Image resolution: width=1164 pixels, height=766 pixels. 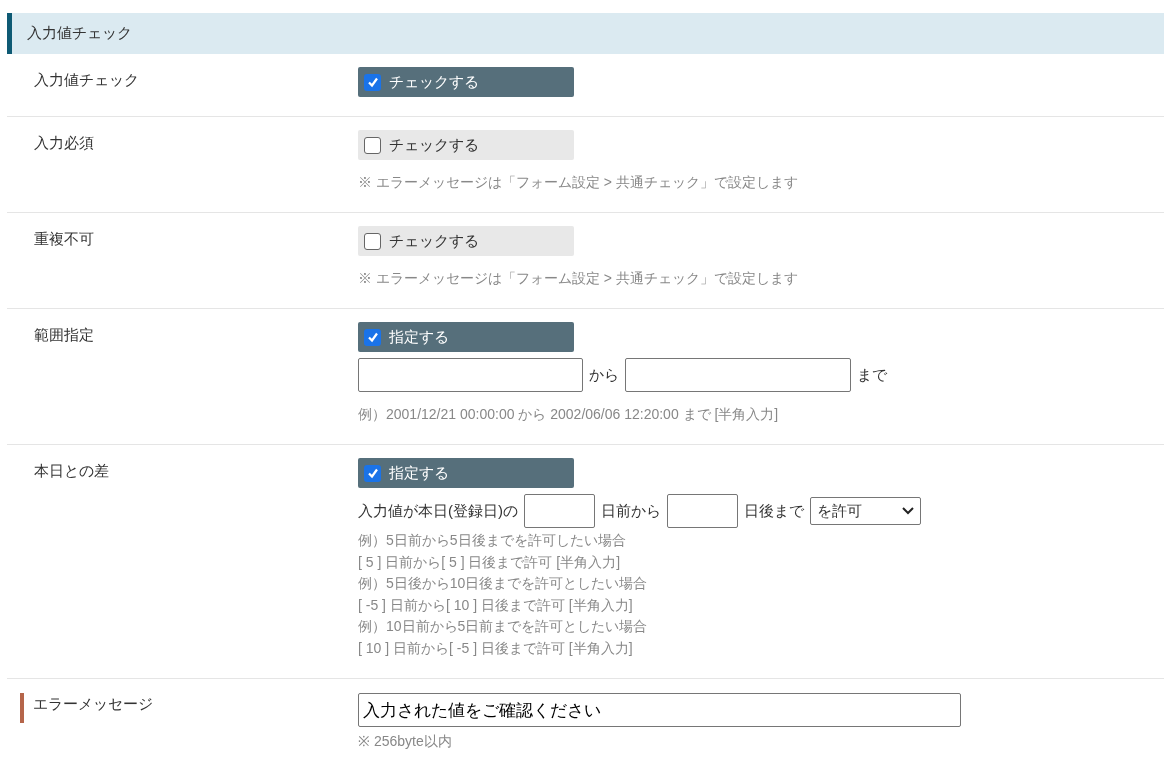 I want to click on field-label: 入力値チェック, so click(x=86, y=80).